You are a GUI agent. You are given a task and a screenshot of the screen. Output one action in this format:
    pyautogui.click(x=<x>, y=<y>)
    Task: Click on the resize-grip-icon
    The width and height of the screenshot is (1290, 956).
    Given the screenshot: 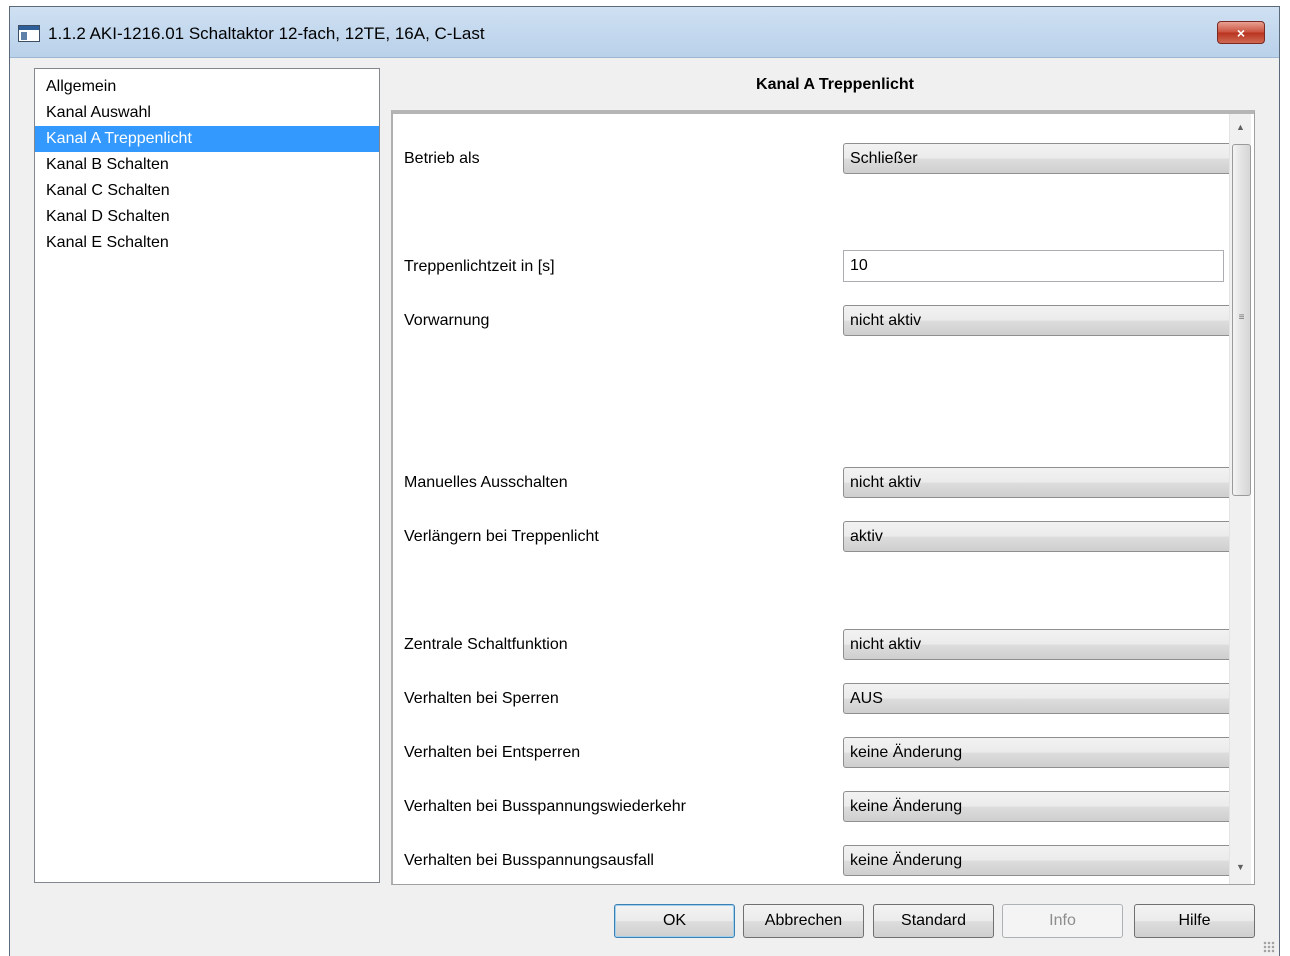 What is the action you would take?
    pyautogui.click(x=1269, y=947)
    